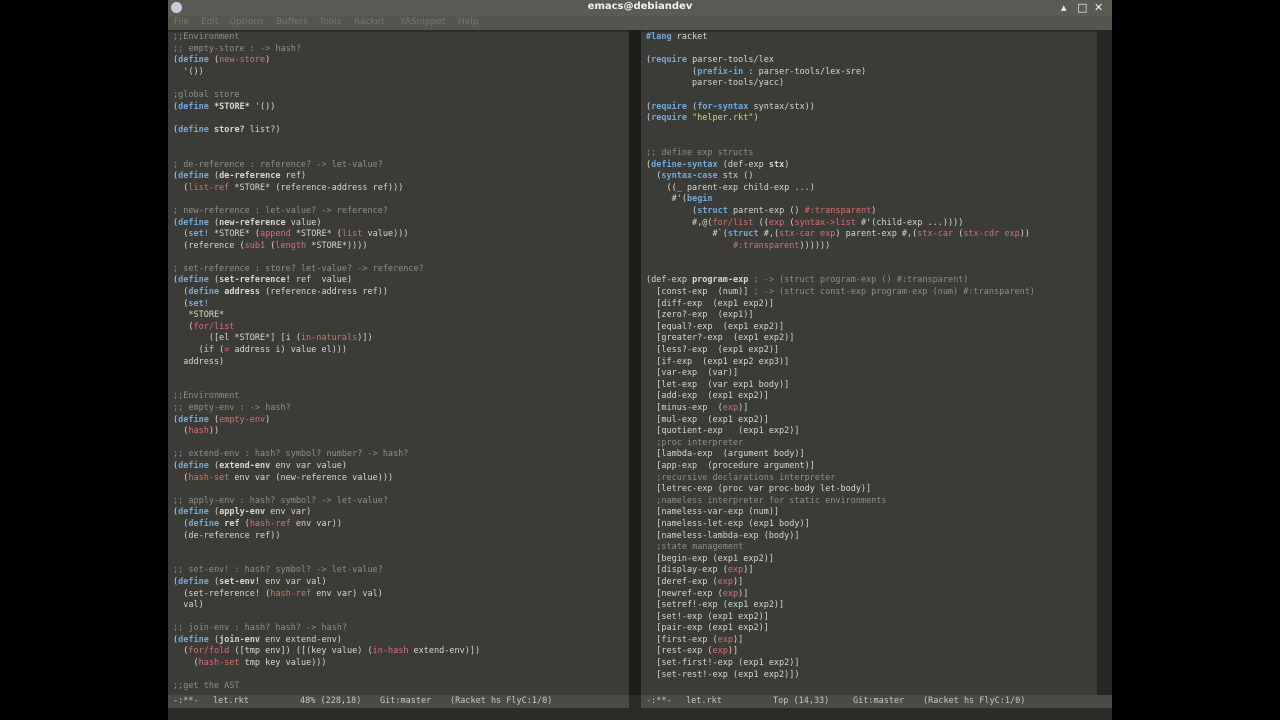 Image resolution: width=1280 pixels, height=720 pixels. Describe the element at coordinates (292, 22) in the screenshot. I see `menu-buffers: Buffers` at that location.